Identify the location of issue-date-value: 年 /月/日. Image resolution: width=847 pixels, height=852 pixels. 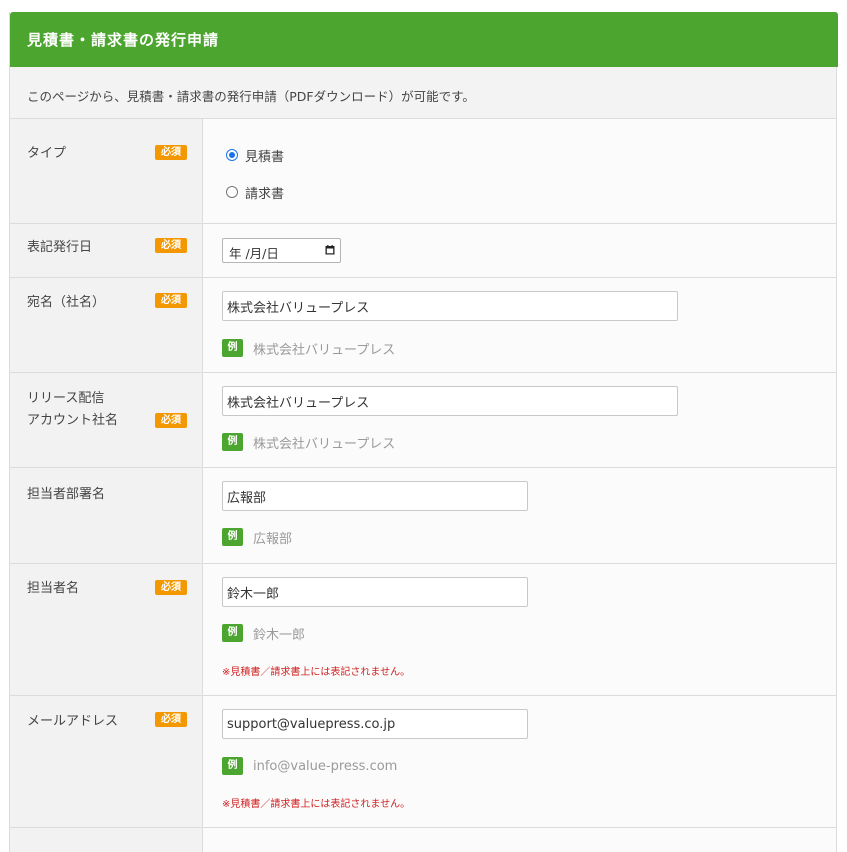
(254, 253).